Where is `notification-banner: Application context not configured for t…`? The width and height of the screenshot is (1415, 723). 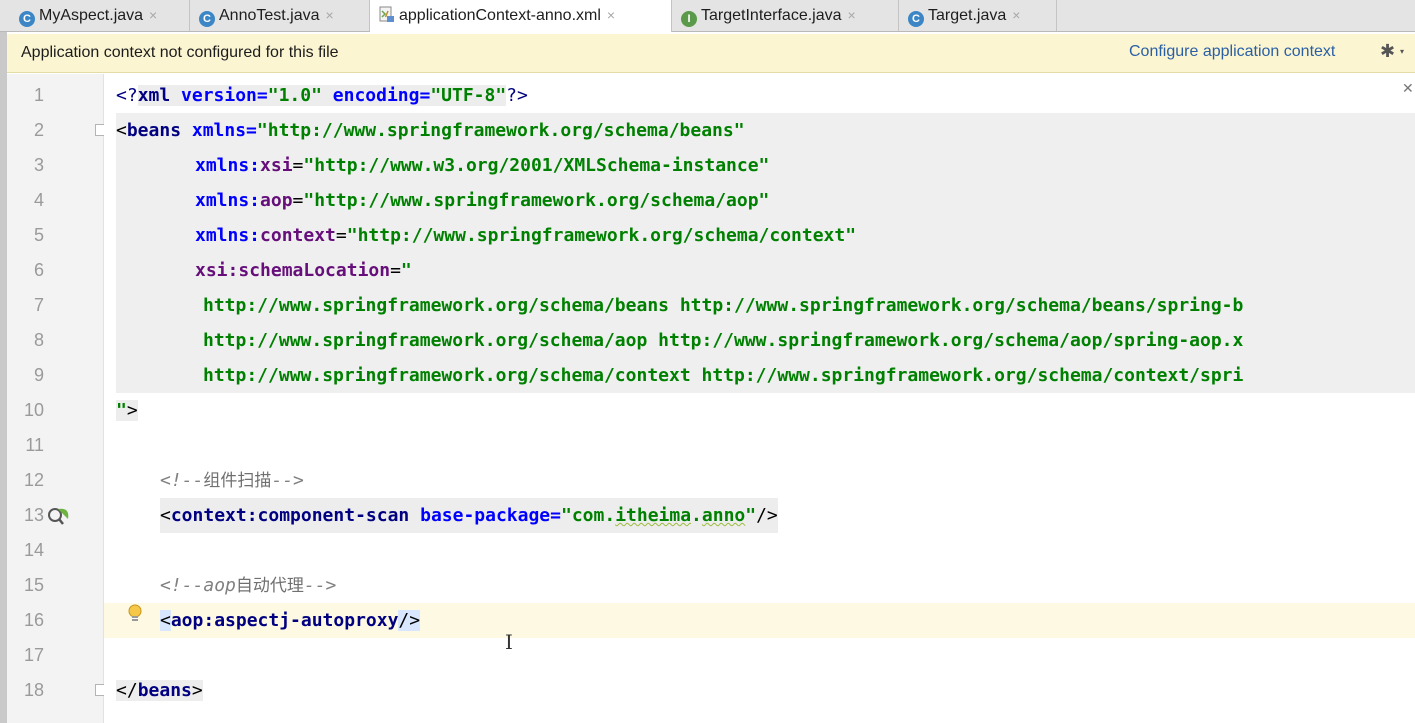
notification-banner: Application context not configured for t… is located at coordinates (711, 53).